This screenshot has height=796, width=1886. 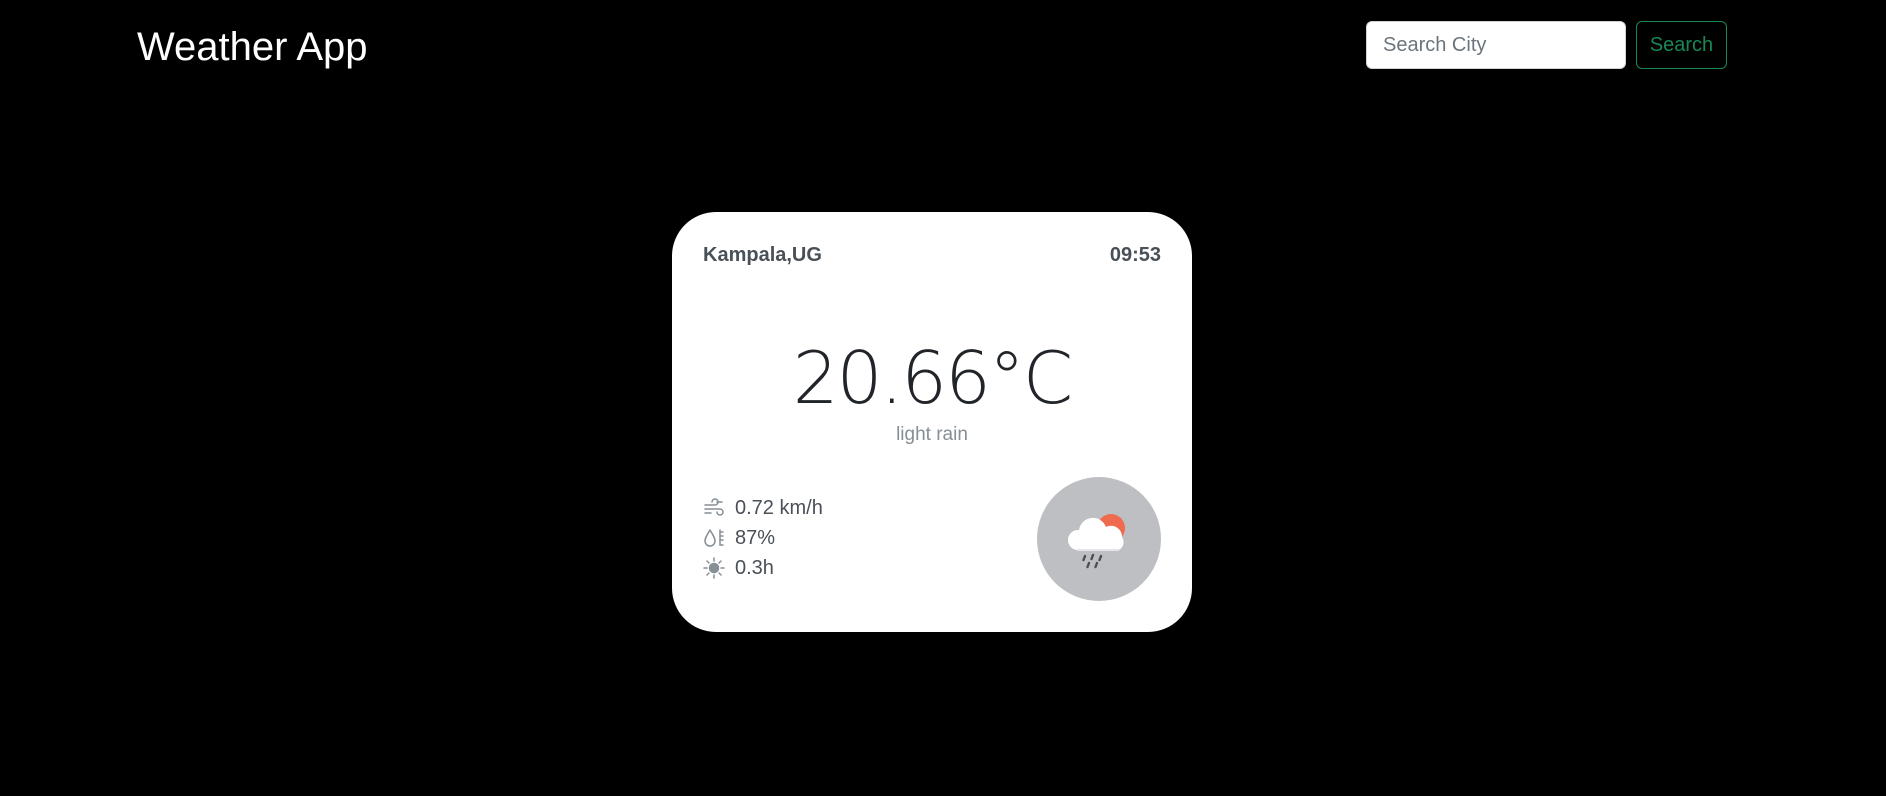 I want to click on sun-icon, so click(x=714, y=568).